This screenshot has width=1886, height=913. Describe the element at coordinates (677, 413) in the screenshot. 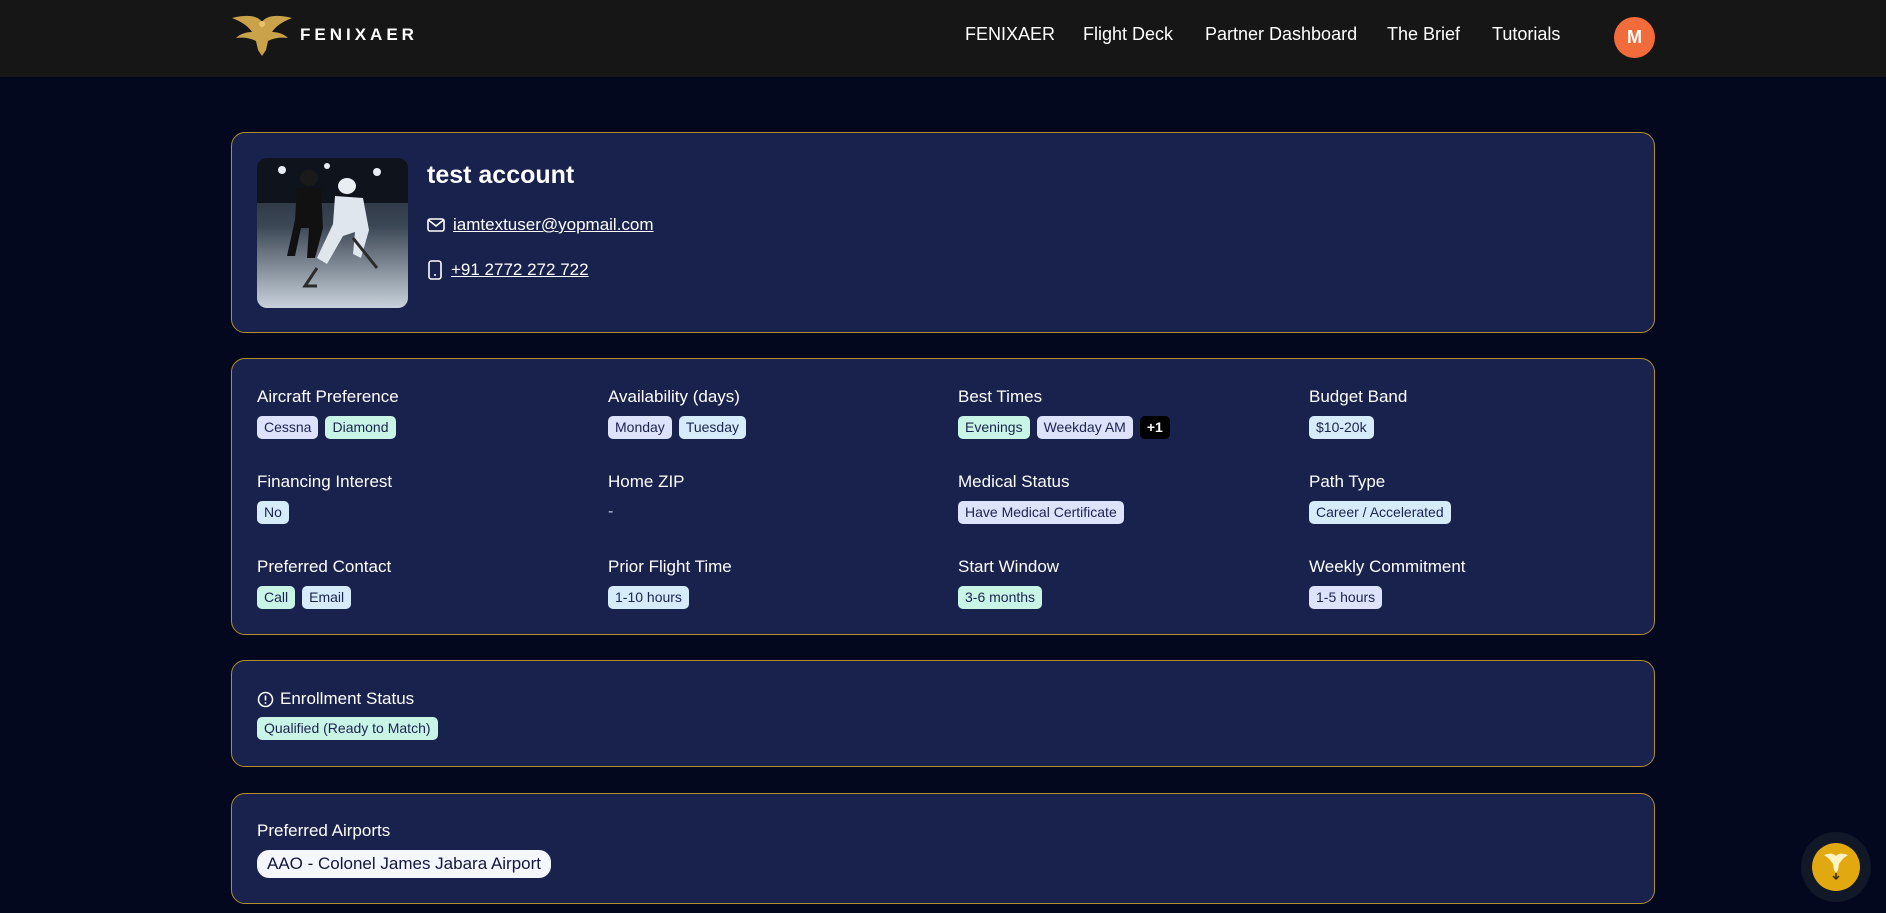

I see `field-availability: Availability (days) Monday Tuesday` at that location.